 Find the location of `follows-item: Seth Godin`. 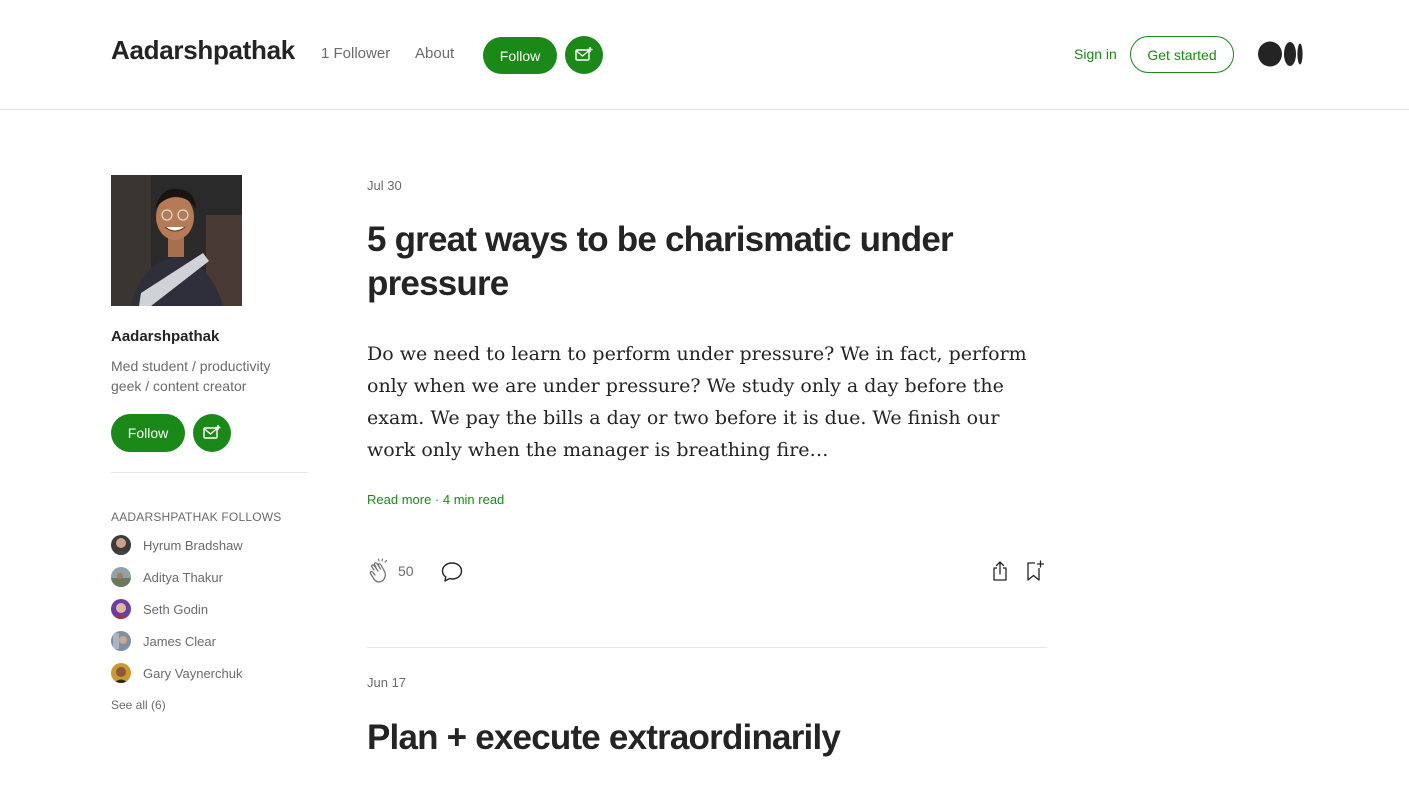

follows-item: Seth Godin is located at coordinates (159, 609).